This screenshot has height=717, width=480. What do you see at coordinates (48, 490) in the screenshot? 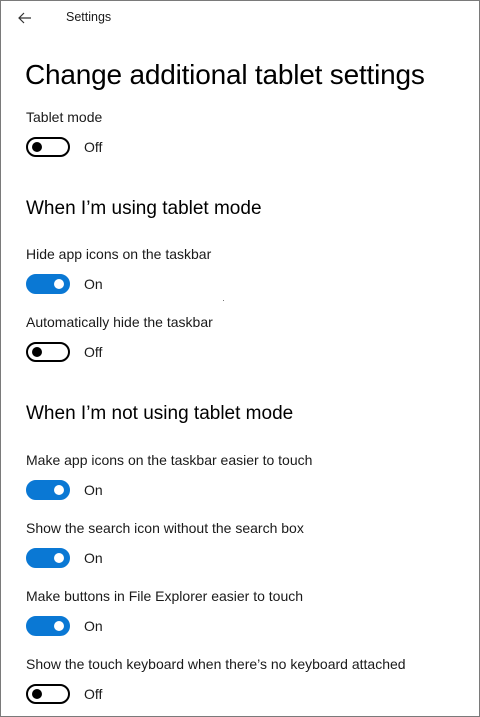
I see `easier-icons-toggle` at bounding box center [48, 490].